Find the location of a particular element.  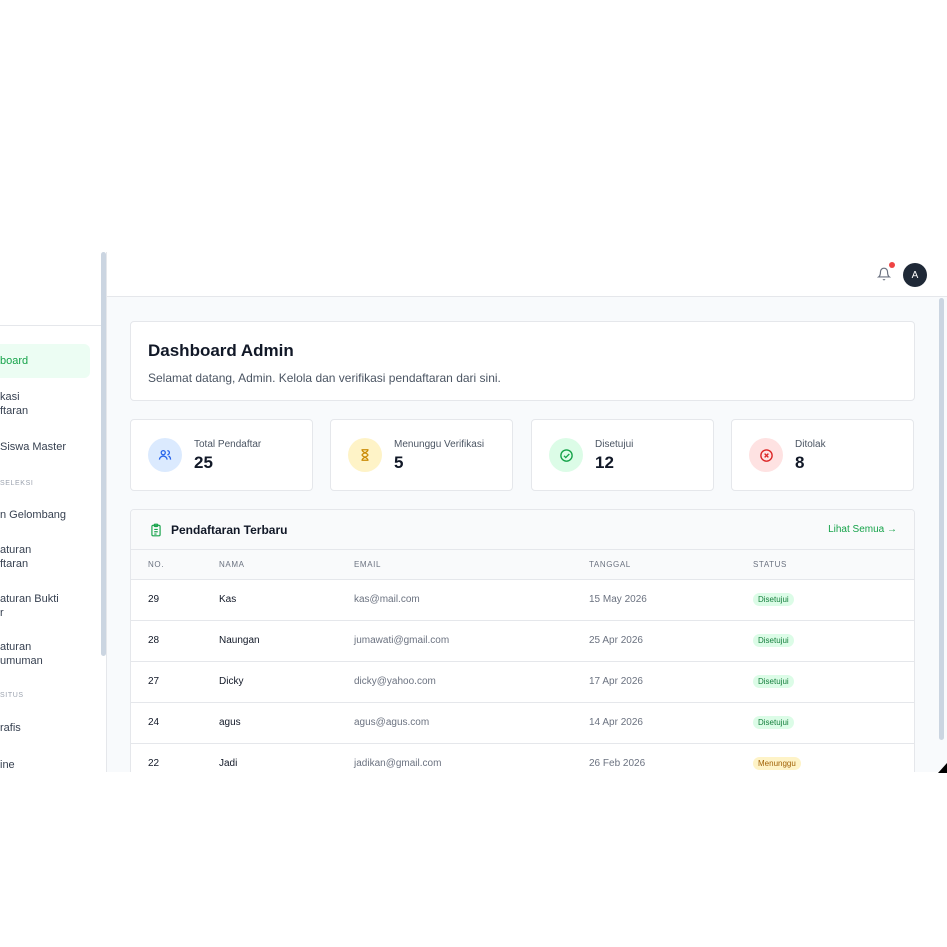

stat-label: Total Pendaftar is located at coordinates (228, 444).